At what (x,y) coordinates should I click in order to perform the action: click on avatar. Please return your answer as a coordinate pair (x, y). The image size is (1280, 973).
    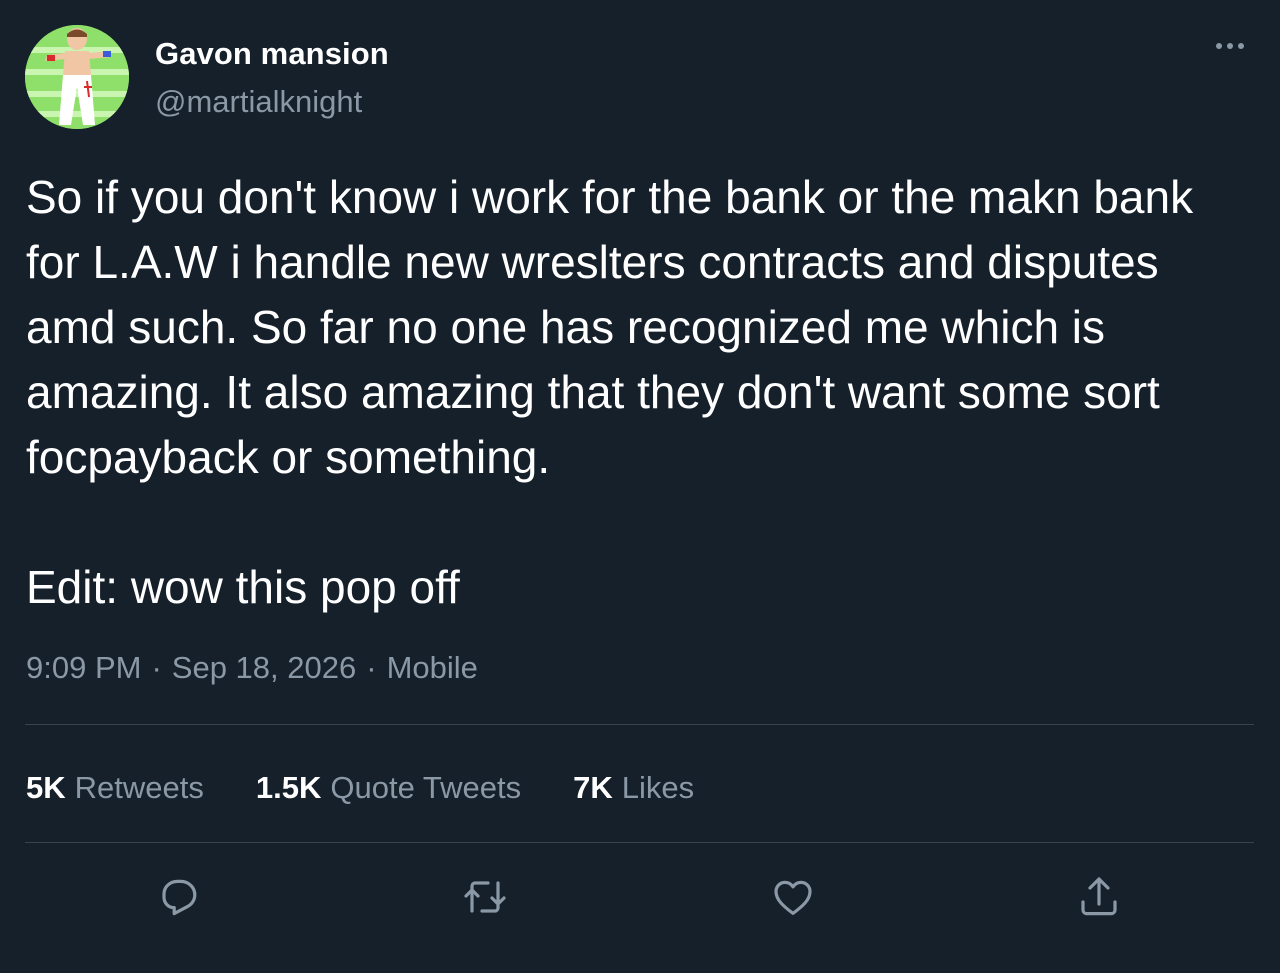
    Looking at the image, I should click on (77, 77).